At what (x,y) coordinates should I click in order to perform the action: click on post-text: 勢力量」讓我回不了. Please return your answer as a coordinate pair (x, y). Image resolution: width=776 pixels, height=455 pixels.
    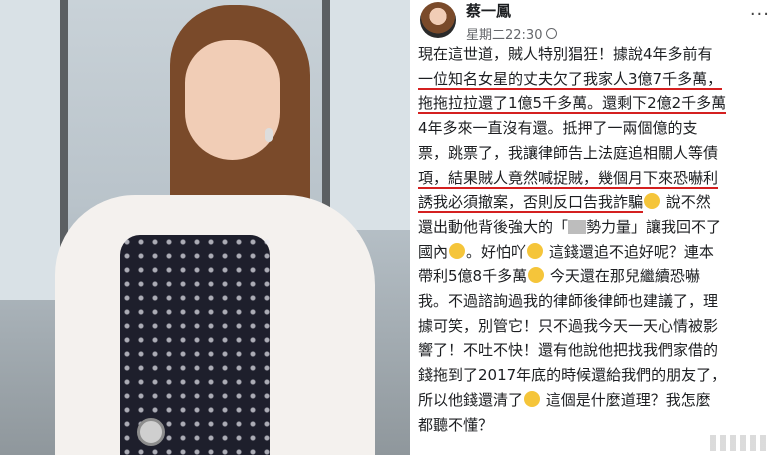
    Looking at the image, I should click on (654, 226).